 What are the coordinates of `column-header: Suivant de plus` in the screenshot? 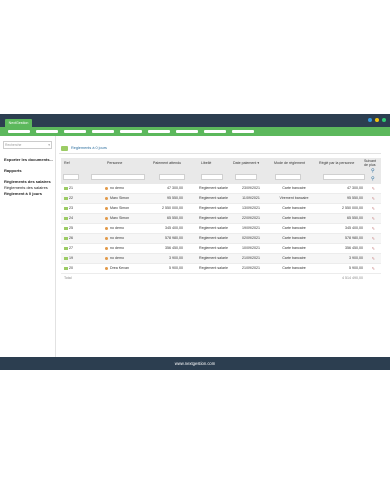 It's located at (370, 163).